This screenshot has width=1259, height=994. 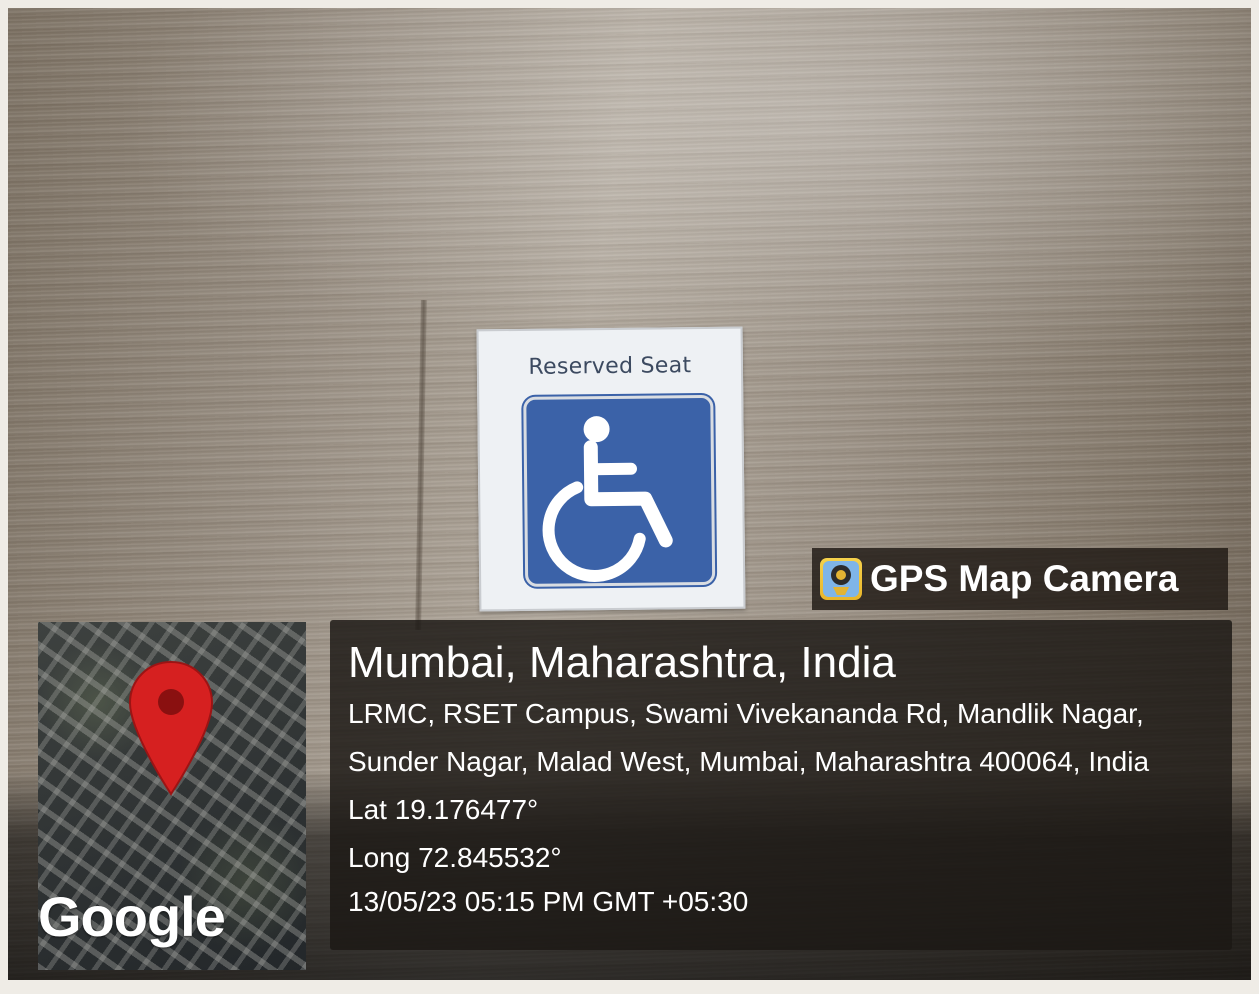 I want to click on sign-title: Reserved Seat, so click(x=610, y=366).